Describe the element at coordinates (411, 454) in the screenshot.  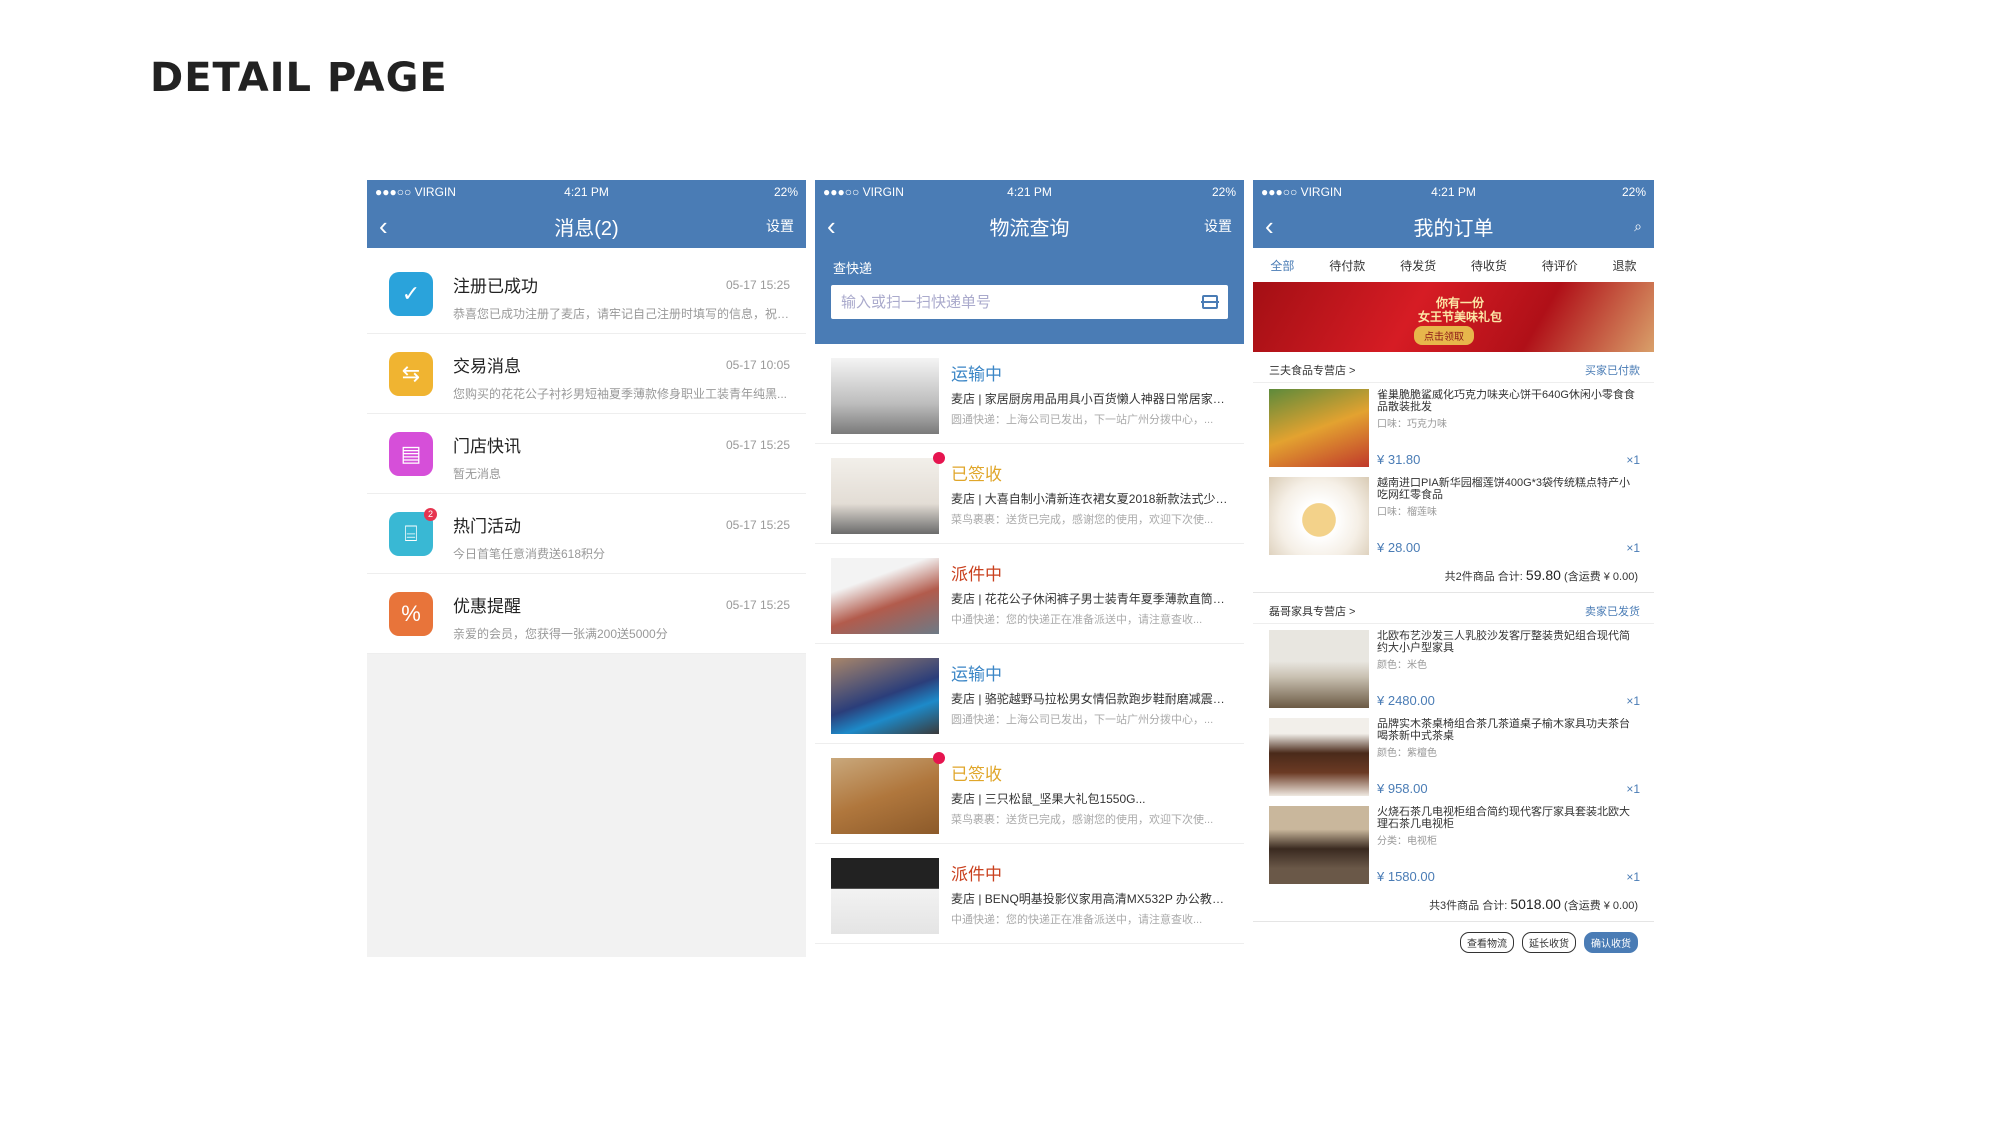
I see `store-icon: ▤` at that location.